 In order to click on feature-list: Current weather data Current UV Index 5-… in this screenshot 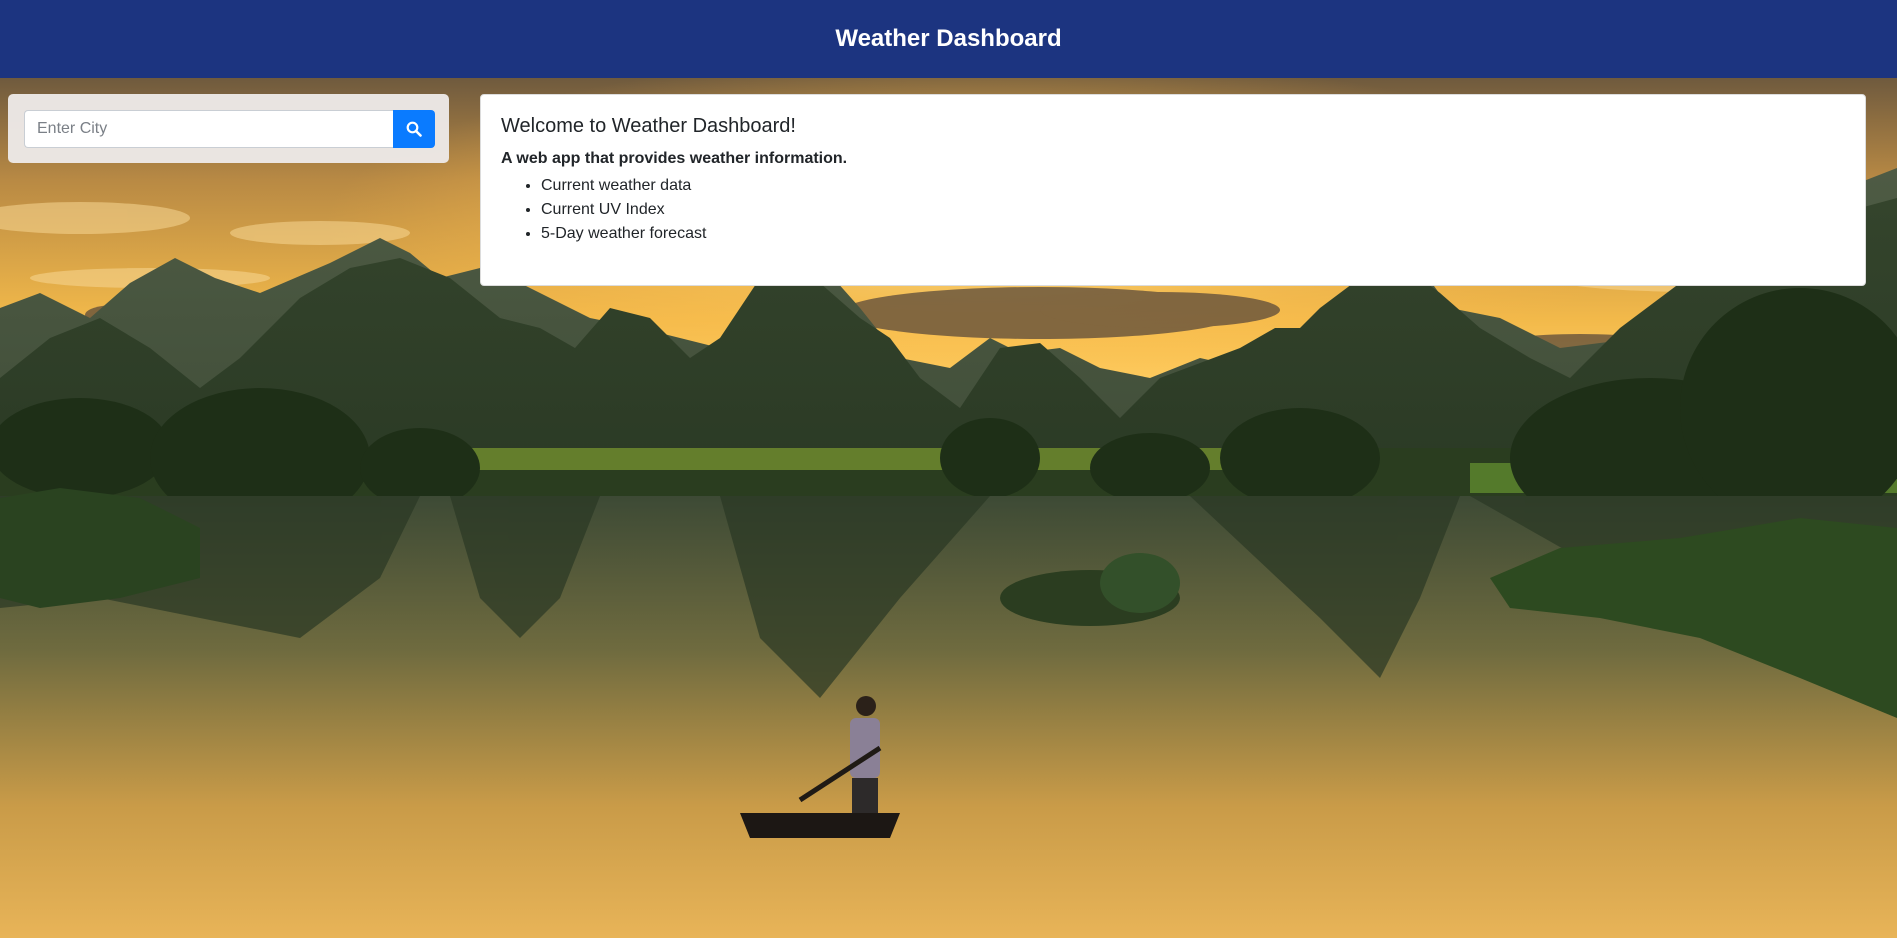, I will do `click(1173, 210)`.